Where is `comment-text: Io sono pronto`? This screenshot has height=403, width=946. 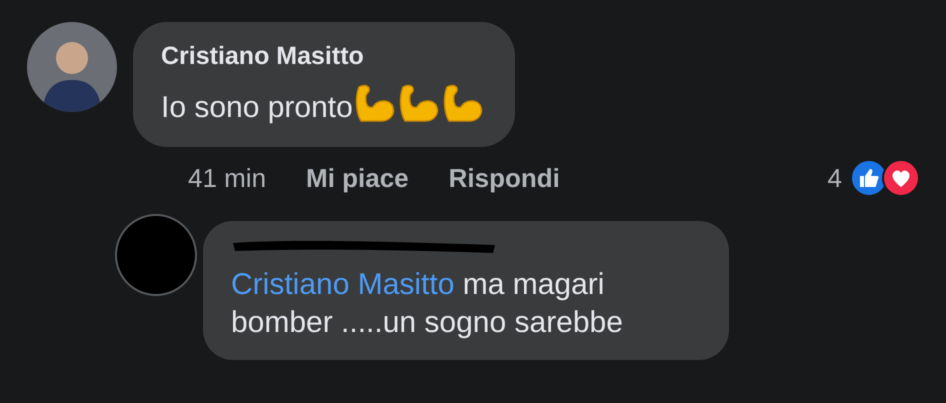 comment-text: Io sono pronto is located at coordinates (257, 108).